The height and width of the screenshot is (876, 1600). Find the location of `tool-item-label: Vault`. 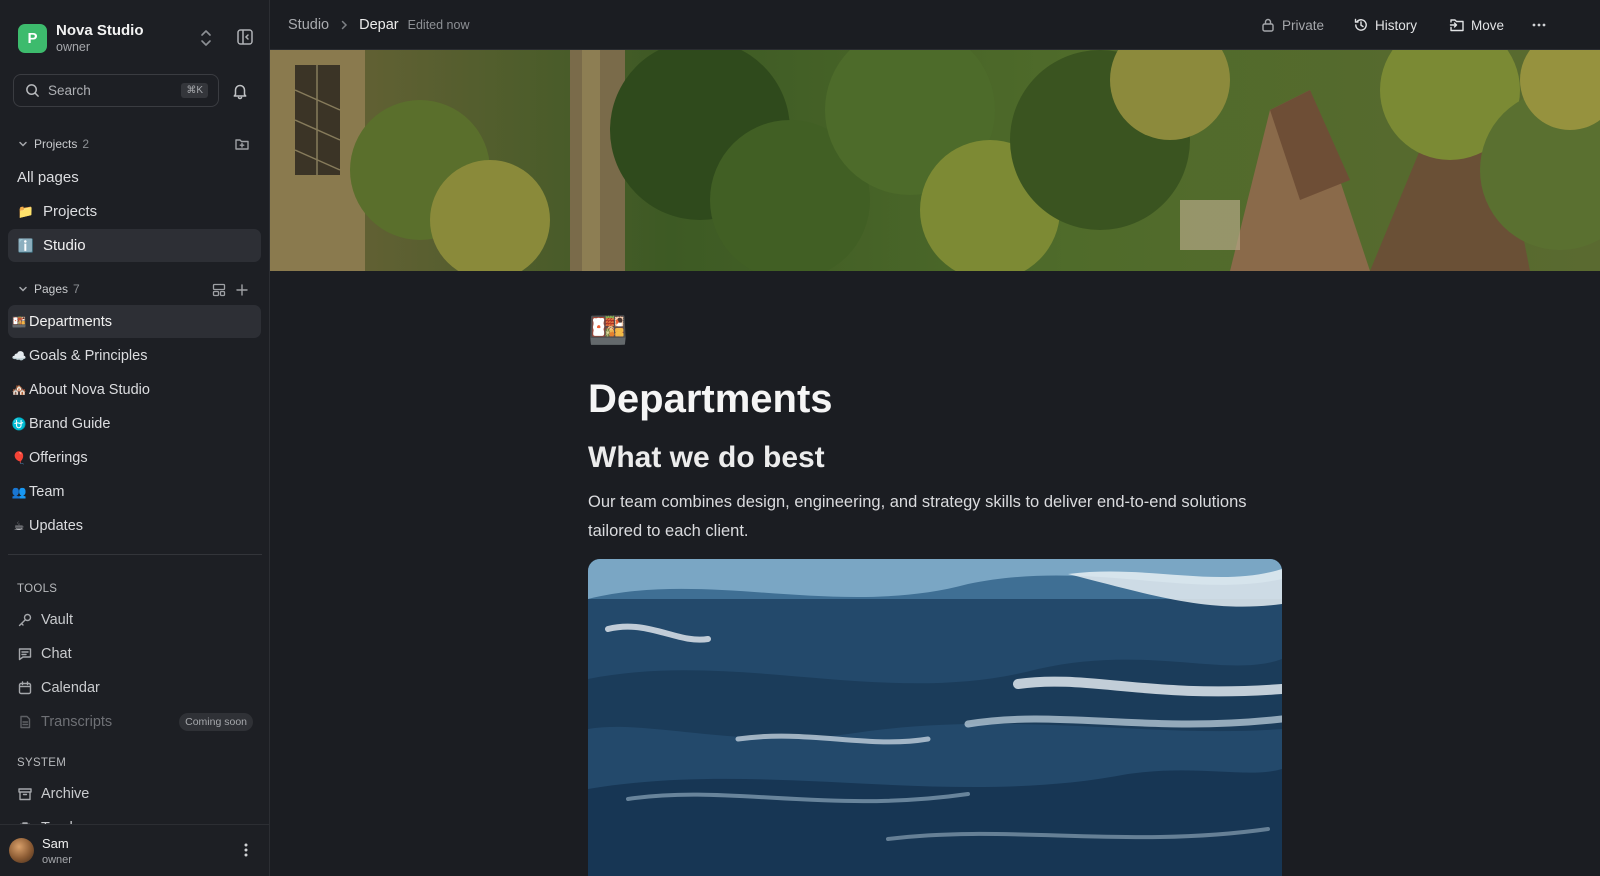

tool-item-label: Vault is located at coordinates (57, 619).